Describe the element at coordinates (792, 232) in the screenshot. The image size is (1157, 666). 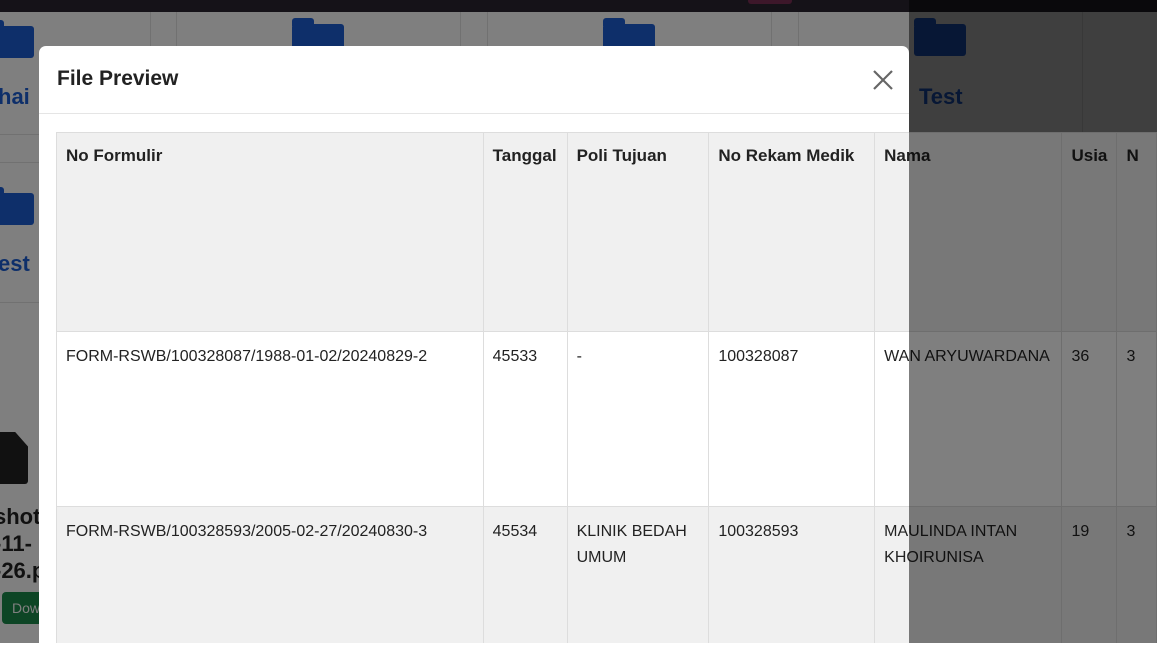
I see `column-header: No Rekam Medik` at that location.